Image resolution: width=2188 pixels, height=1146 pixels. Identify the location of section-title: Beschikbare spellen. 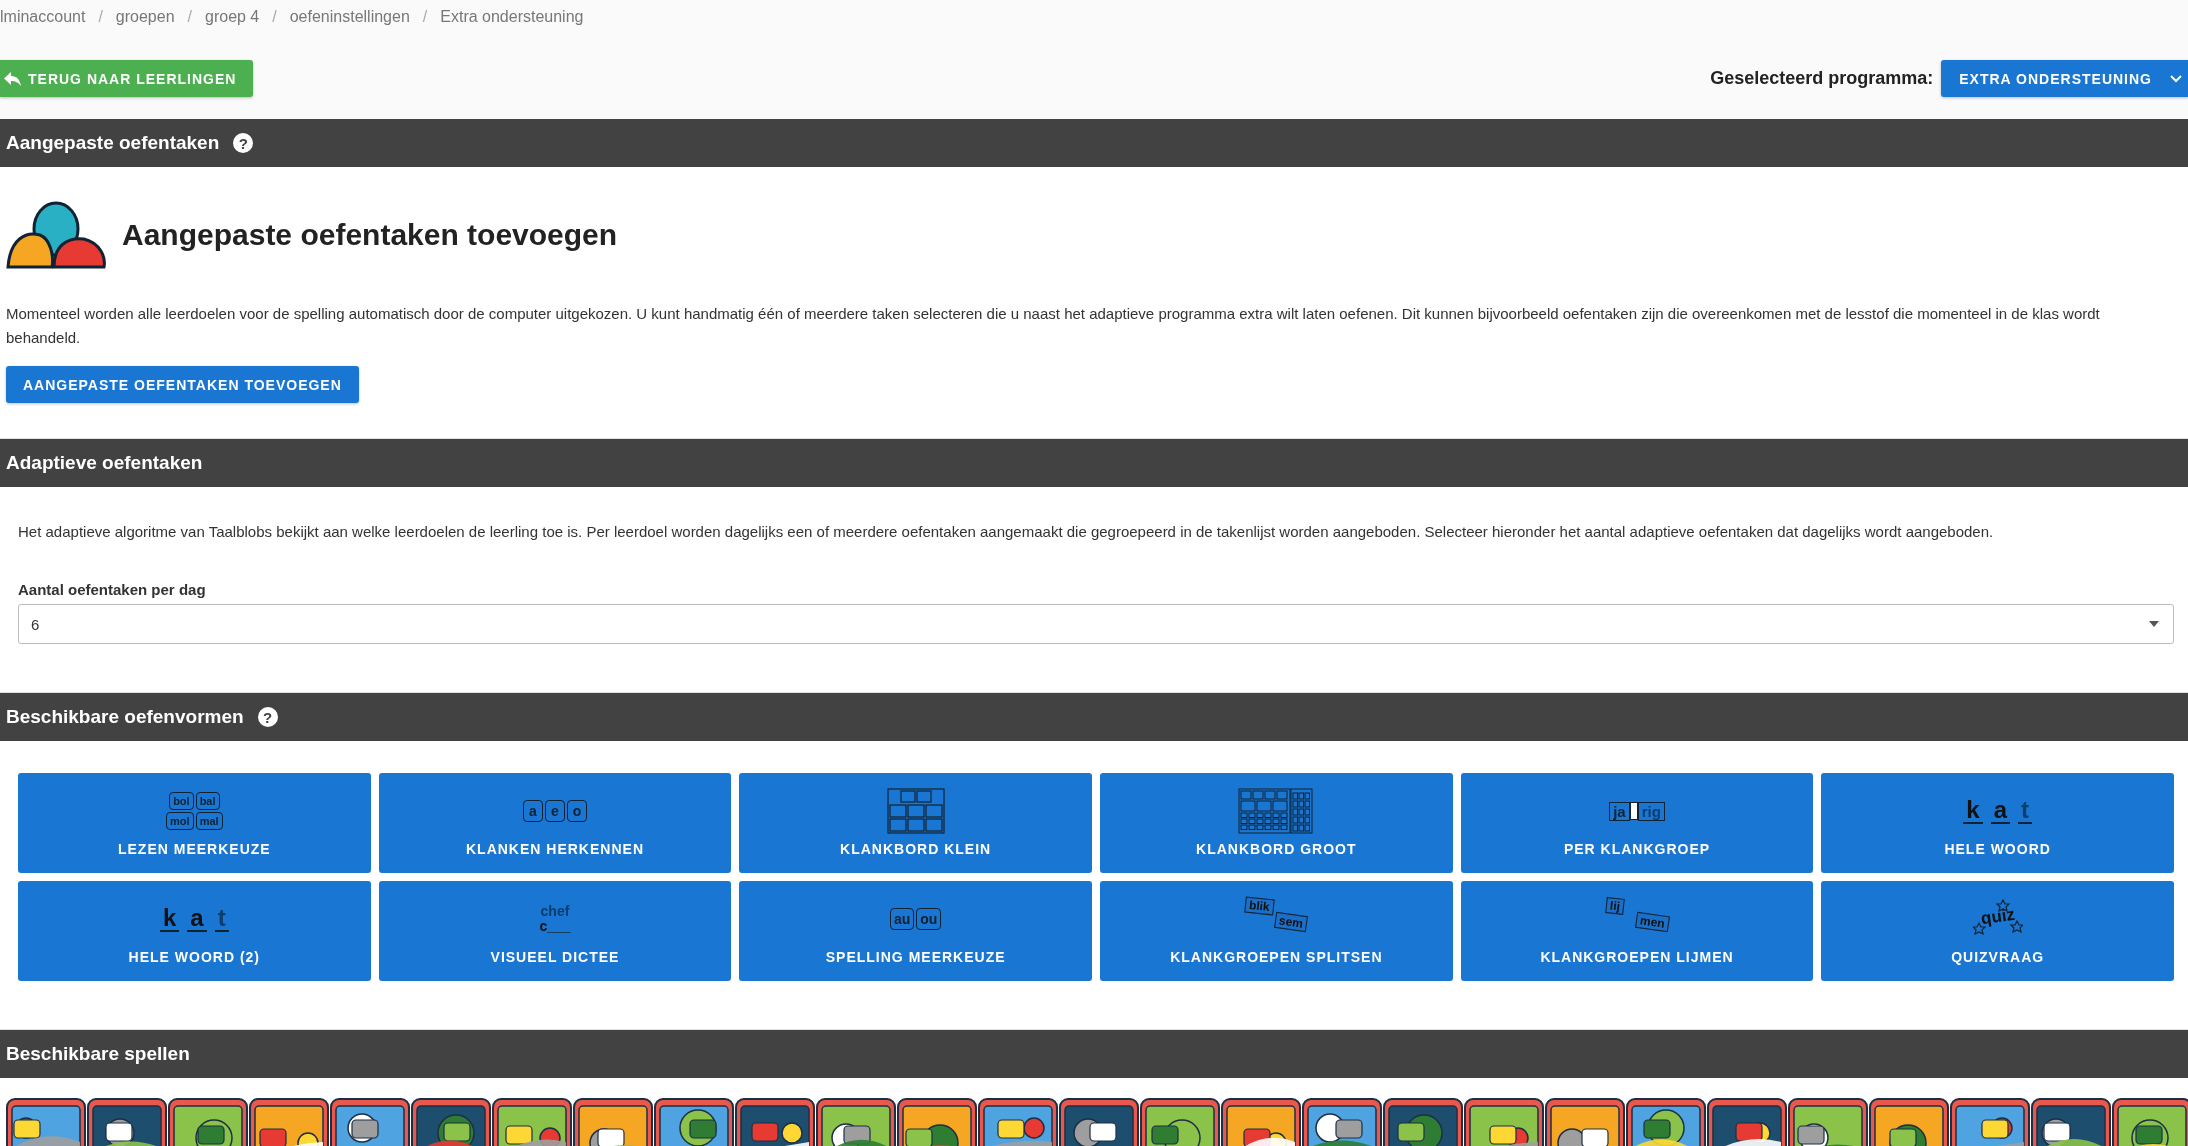
(98, 1054).